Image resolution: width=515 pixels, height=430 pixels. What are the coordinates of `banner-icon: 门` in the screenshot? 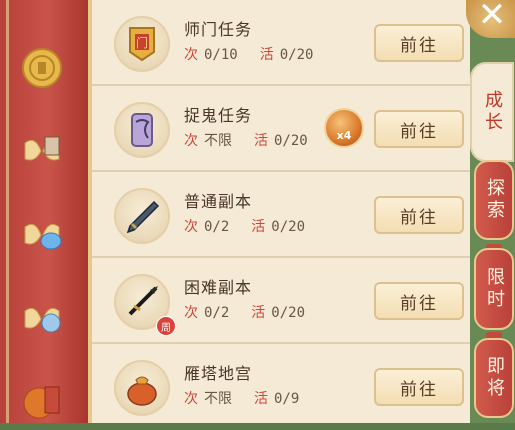 It's located at (142, 44).